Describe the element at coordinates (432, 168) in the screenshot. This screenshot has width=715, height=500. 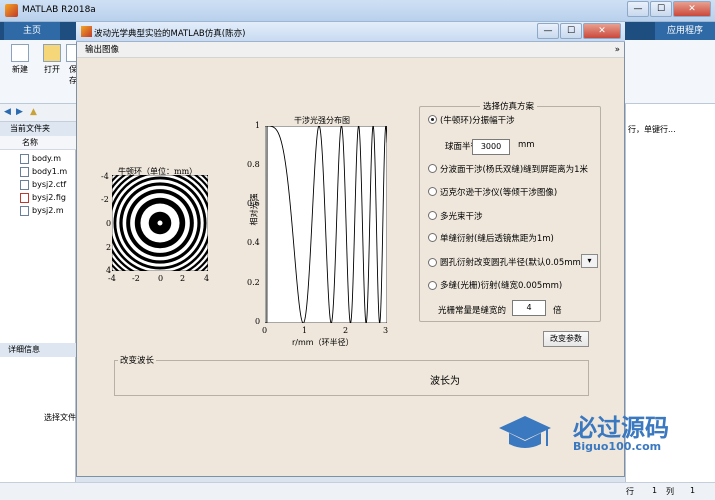
I see `radio-young-double-slit` at that location.